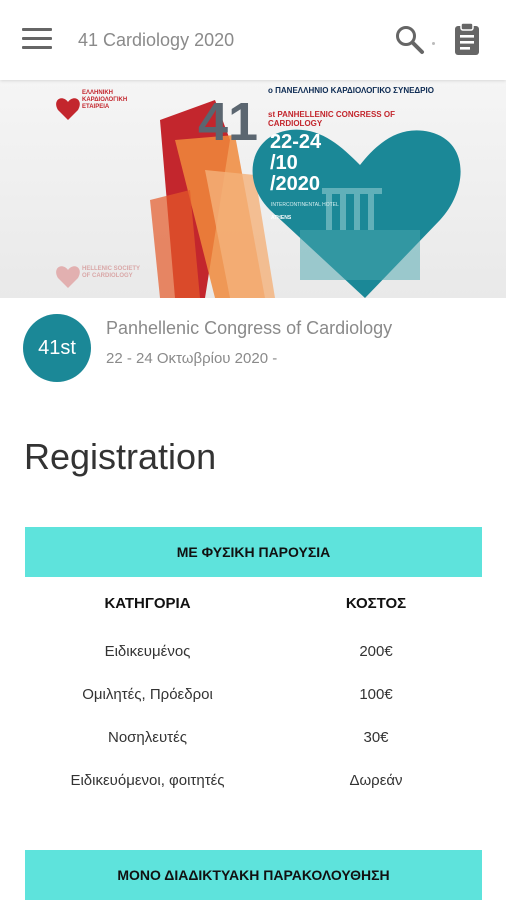  What do you see at coordinates (147, 694) in the screenshot?
I see `row-category: Ομιλητές, Πρόεδροι` at bounding box center [147, 694].